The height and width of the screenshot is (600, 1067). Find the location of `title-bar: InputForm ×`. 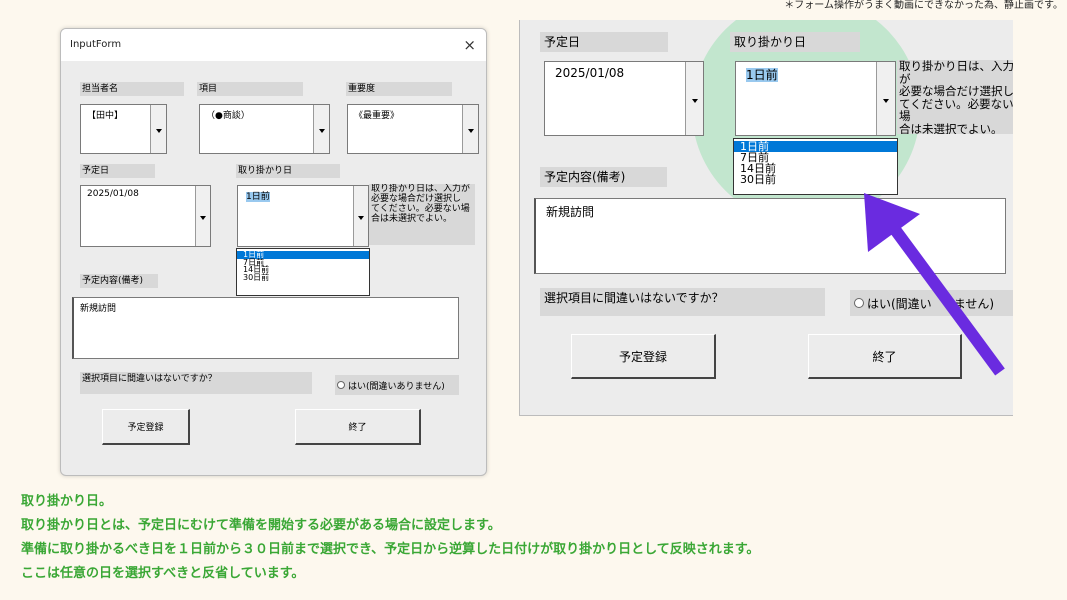

title-bar: InputForm × is located at coordinates (273, 45).